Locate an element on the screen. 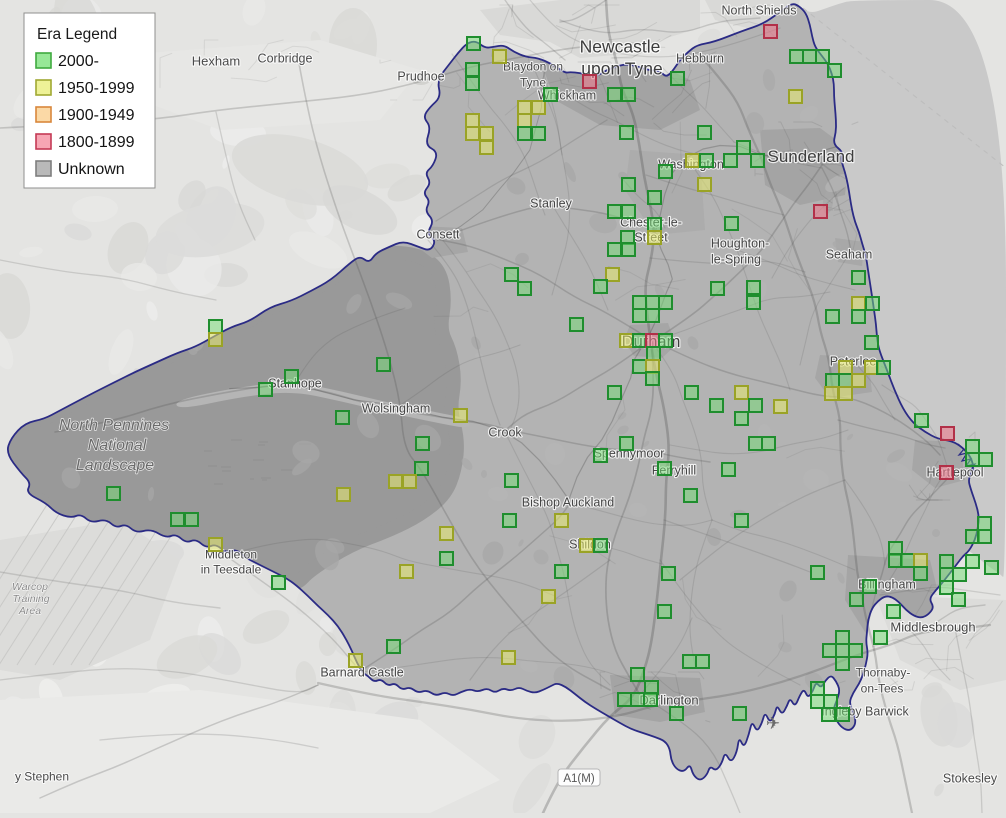 Image resolution: width=1006 pixels, height=818 pixels. svg-text: Sunderland is located at coordinates (811, 156).